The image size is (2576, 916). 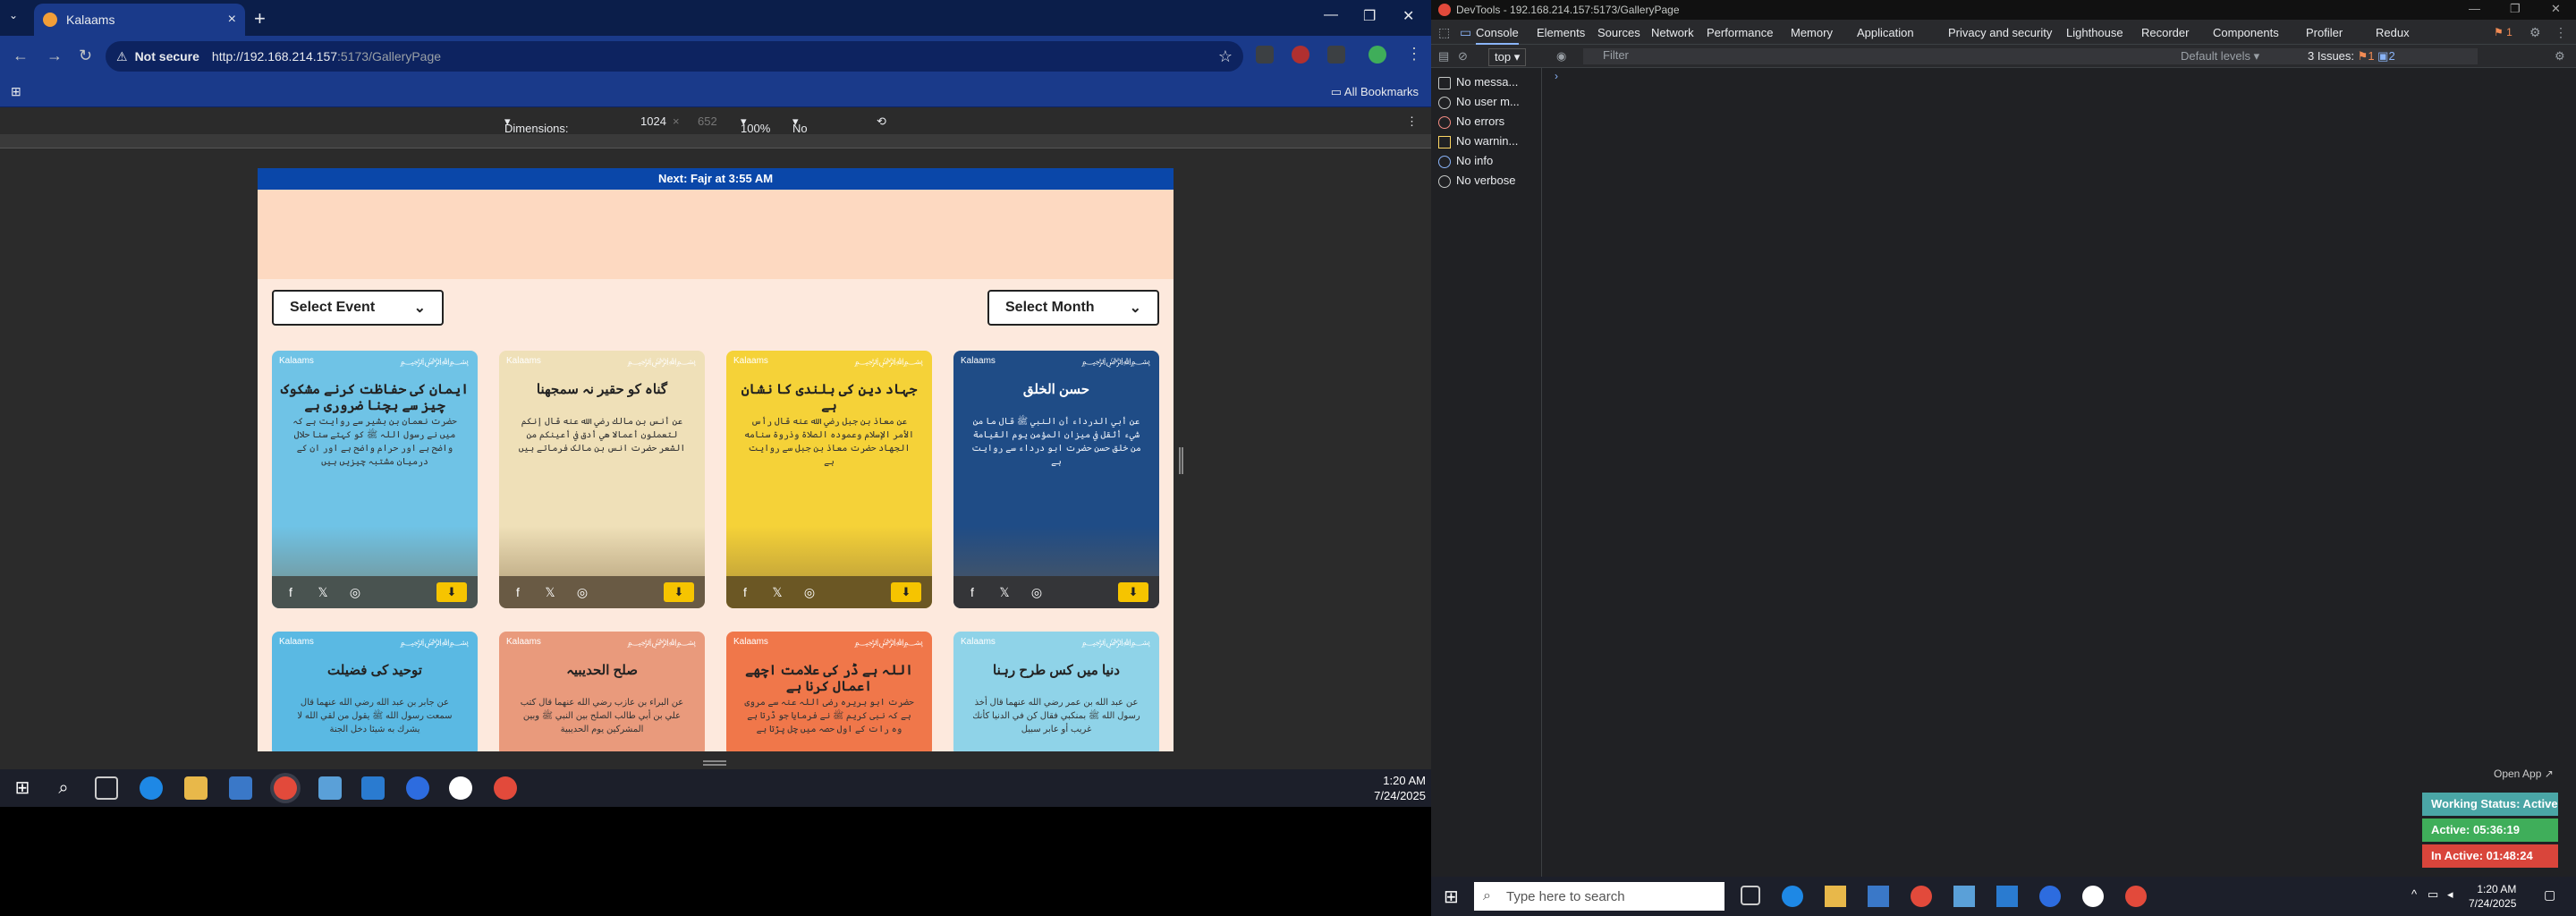 What do you see at coordinates (1885, 32) in the screenshot?
I see `devtools-tab-application: Application` at bounding box center [1885, 32].